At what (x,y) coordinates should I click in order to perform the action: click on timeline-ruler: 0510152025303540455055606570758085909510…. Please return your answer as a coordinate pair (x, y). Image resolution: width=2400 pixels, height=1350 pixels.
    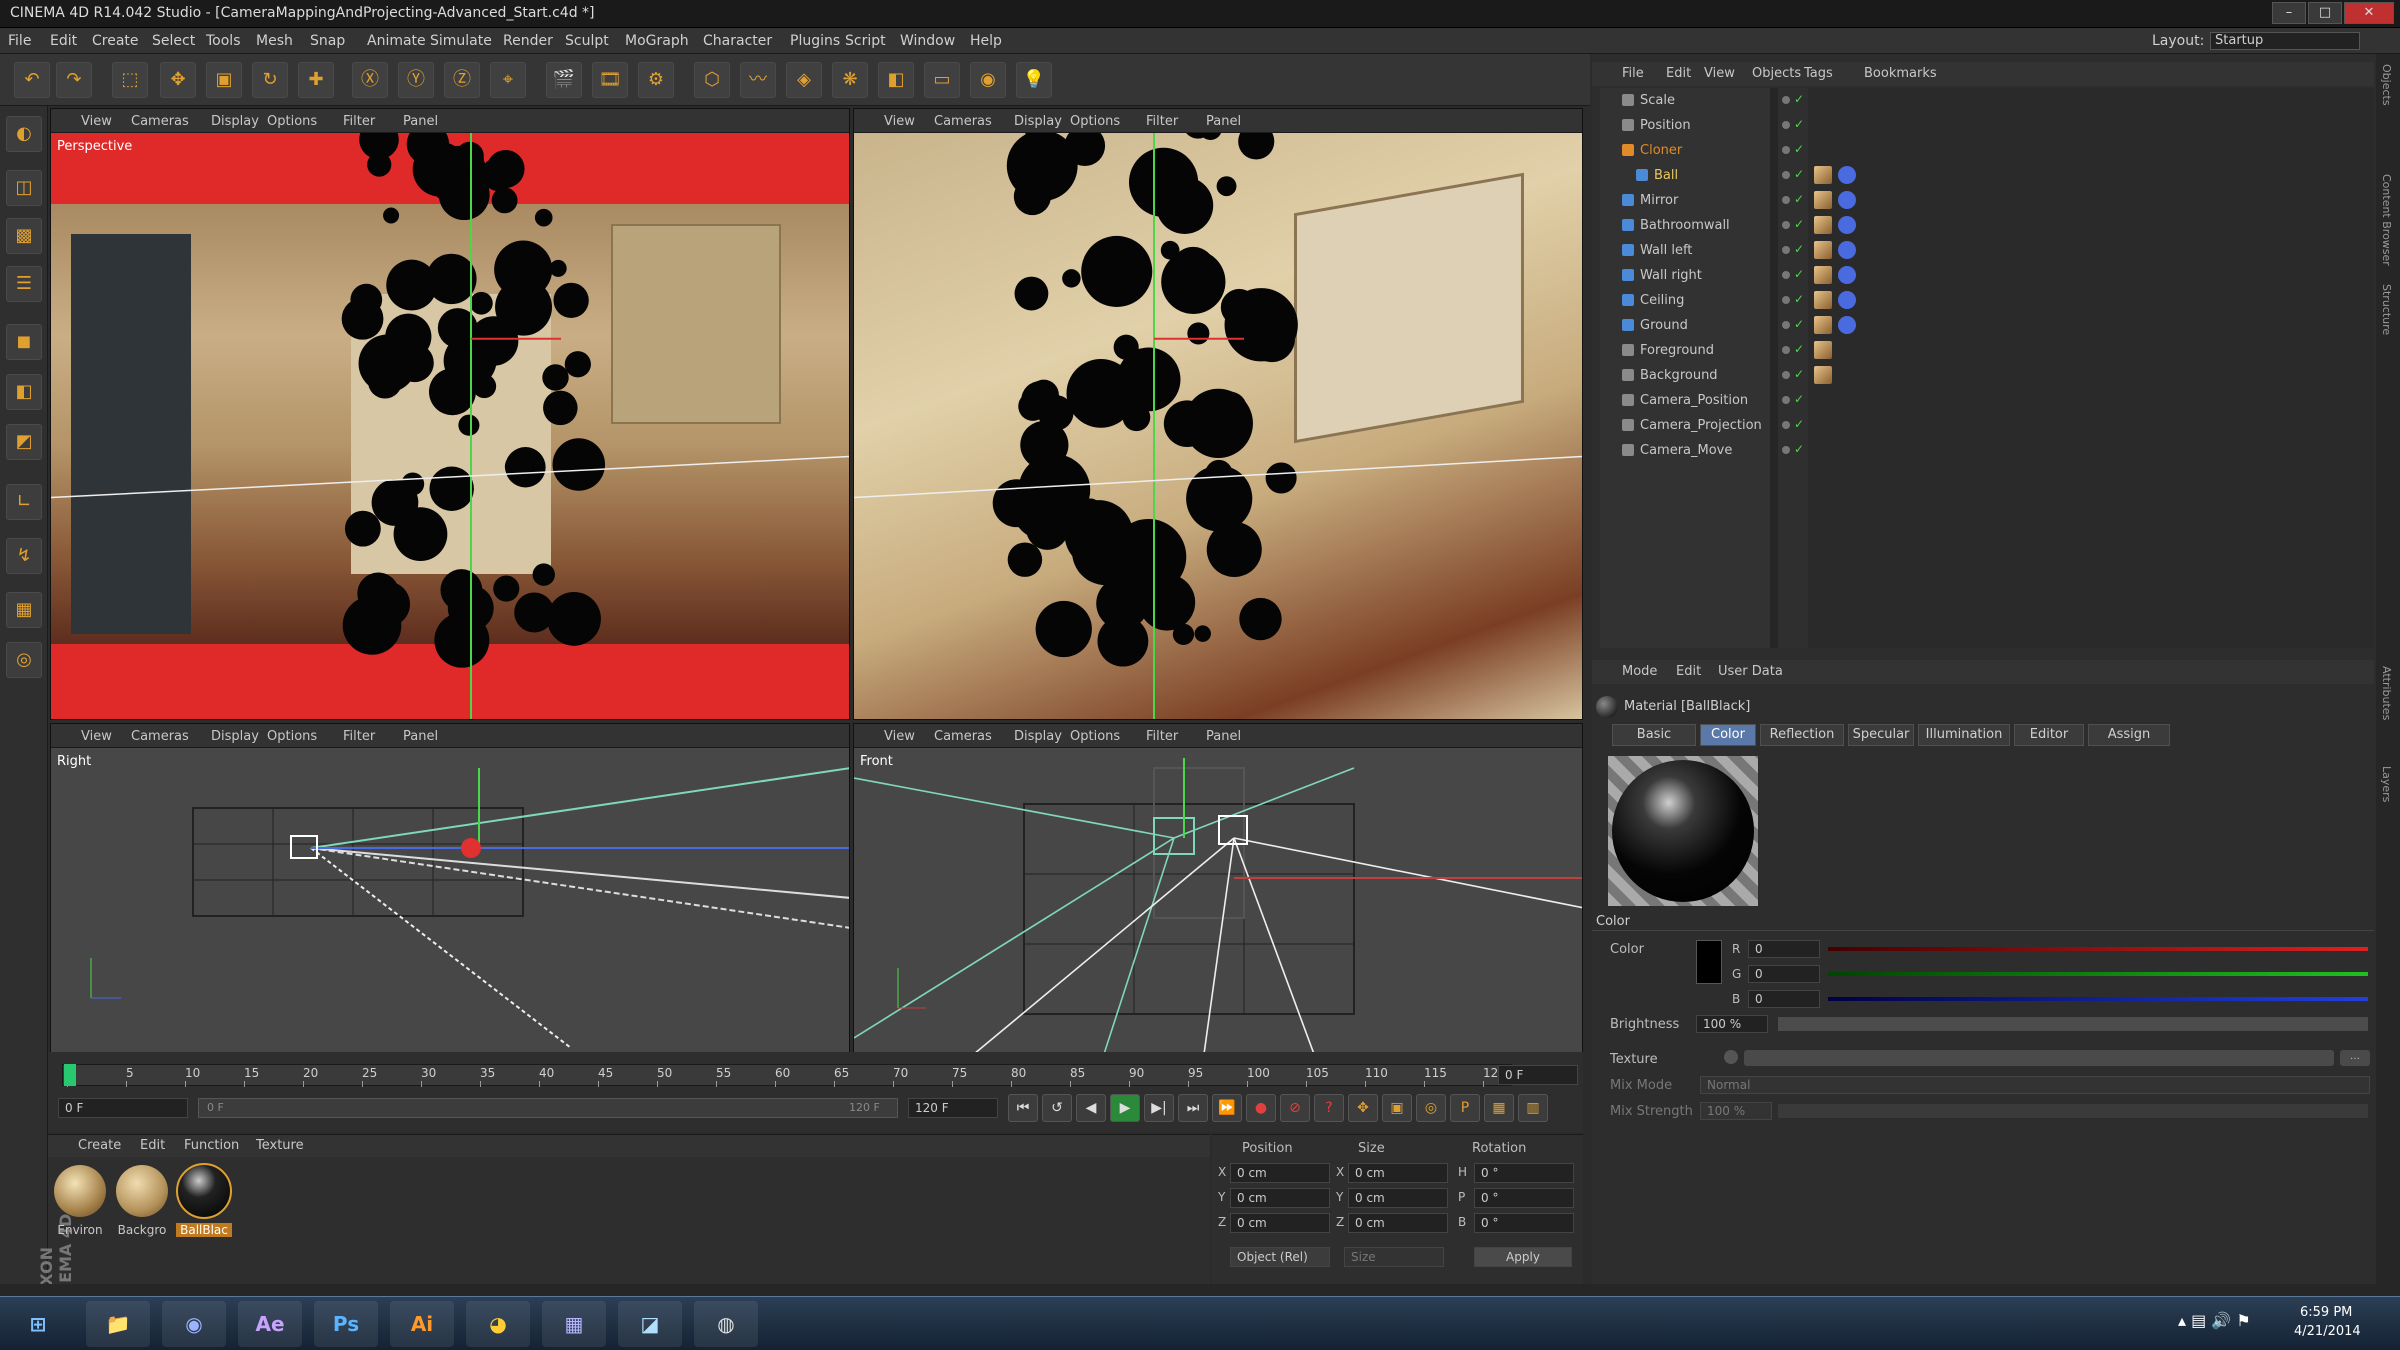
    Looking at the image, I should click on (787, 1075).